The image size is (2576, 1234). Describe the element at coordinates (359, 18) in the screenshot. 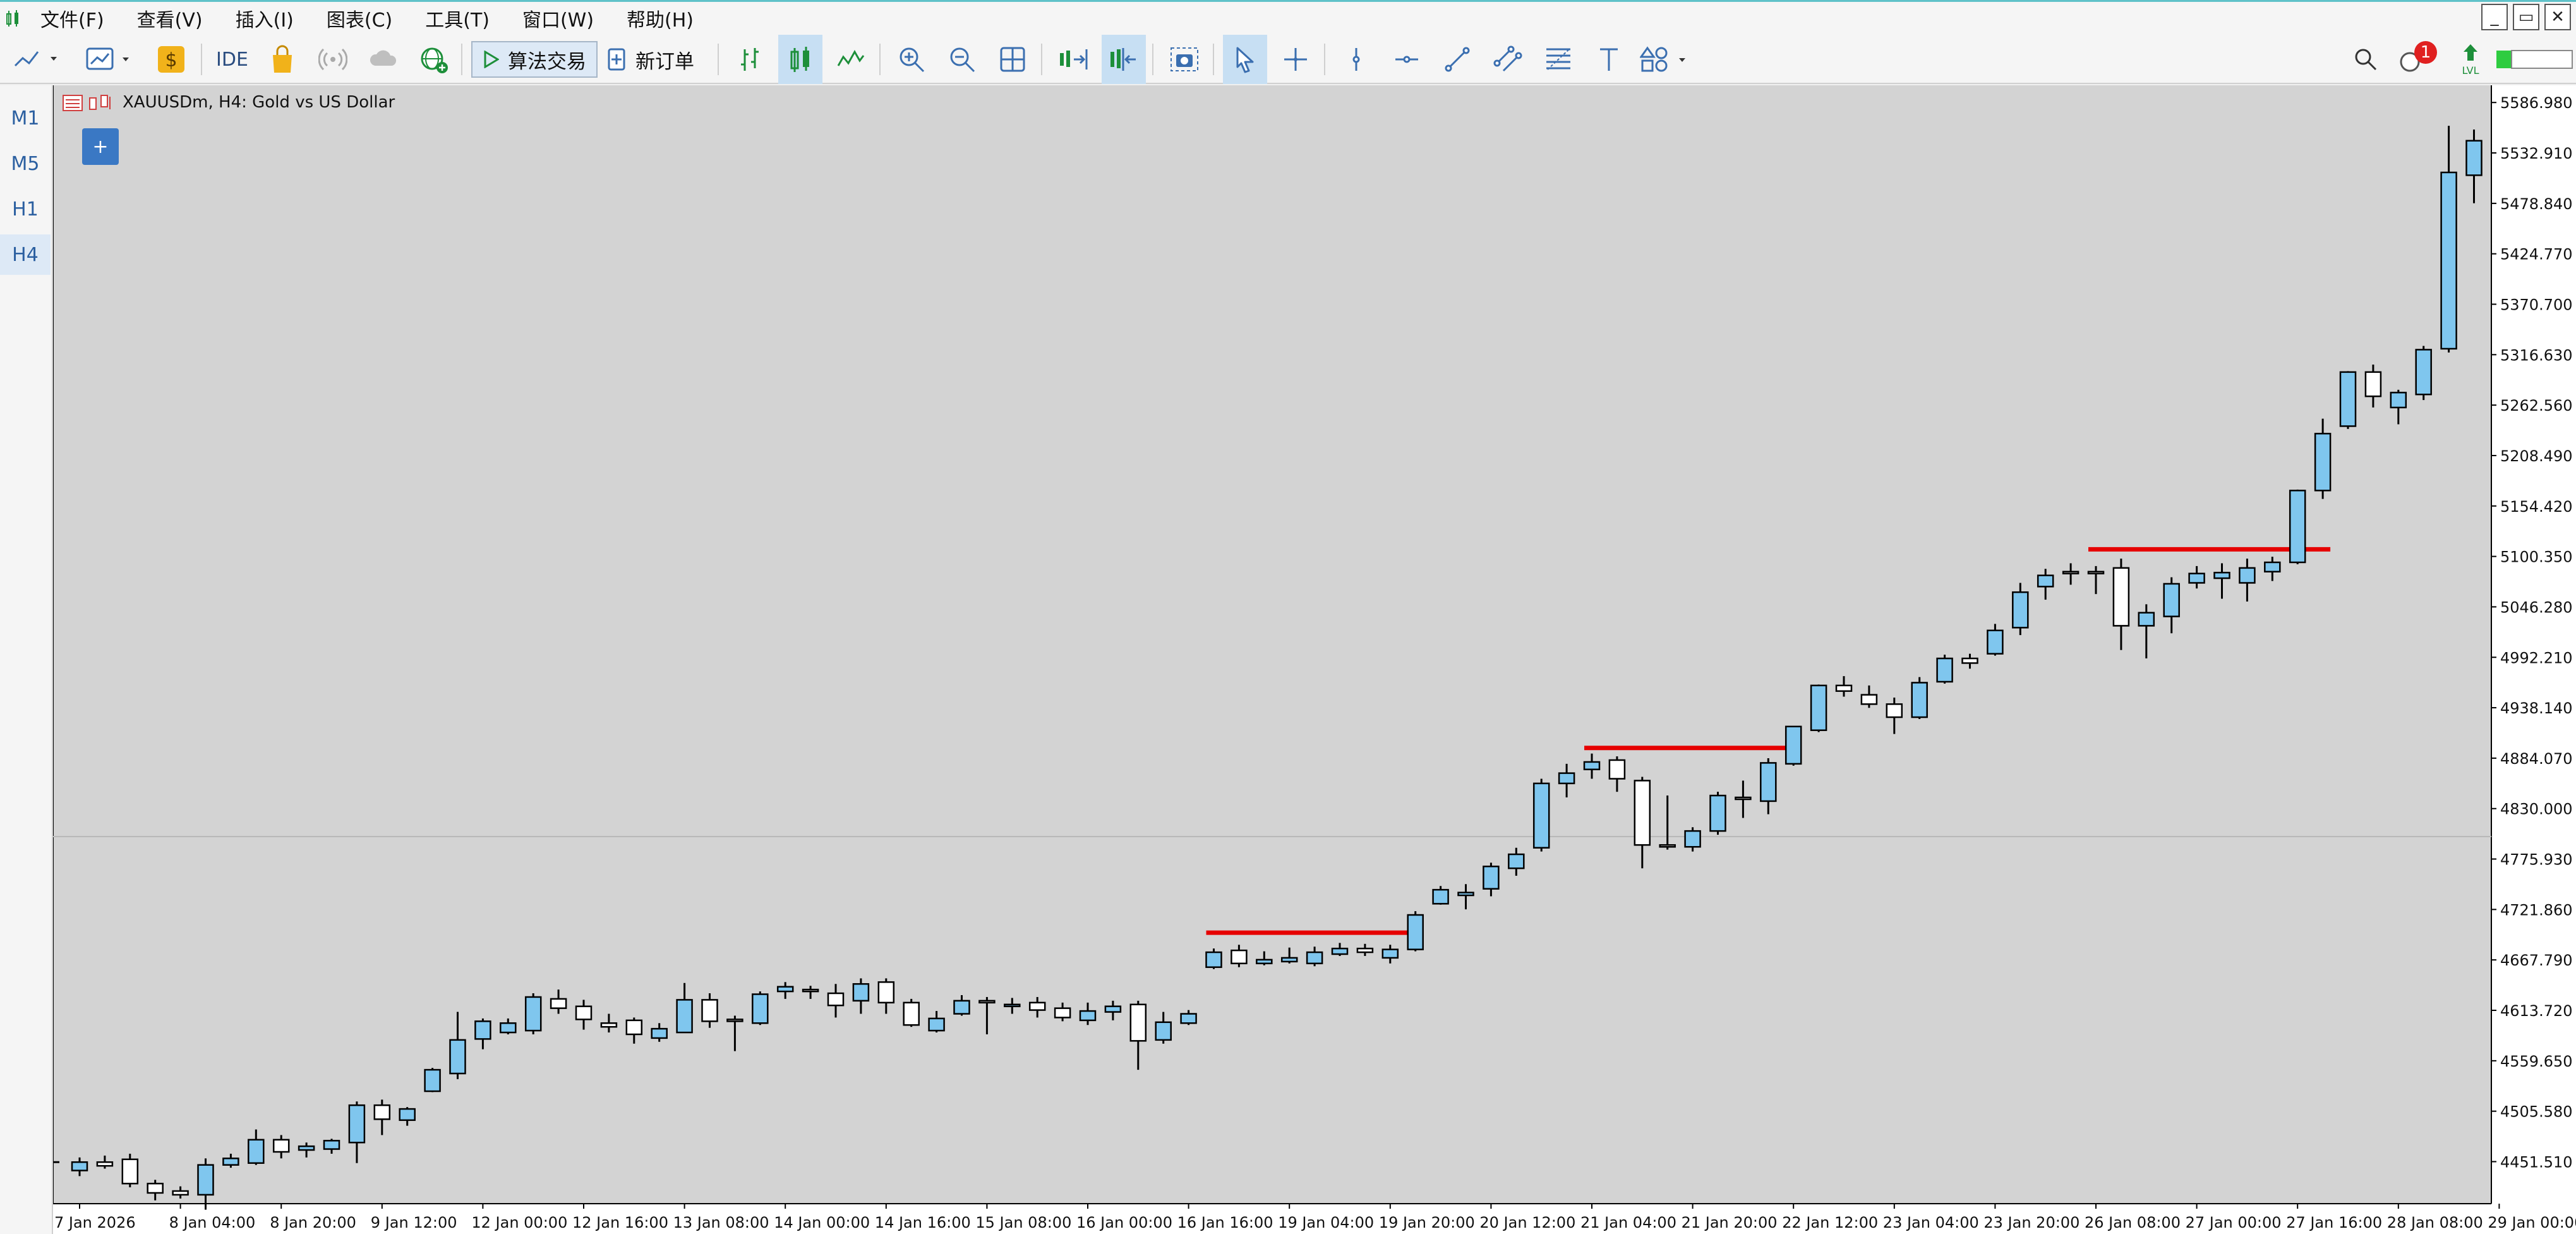

I see `menu-charts: 图表(C)` at that location.